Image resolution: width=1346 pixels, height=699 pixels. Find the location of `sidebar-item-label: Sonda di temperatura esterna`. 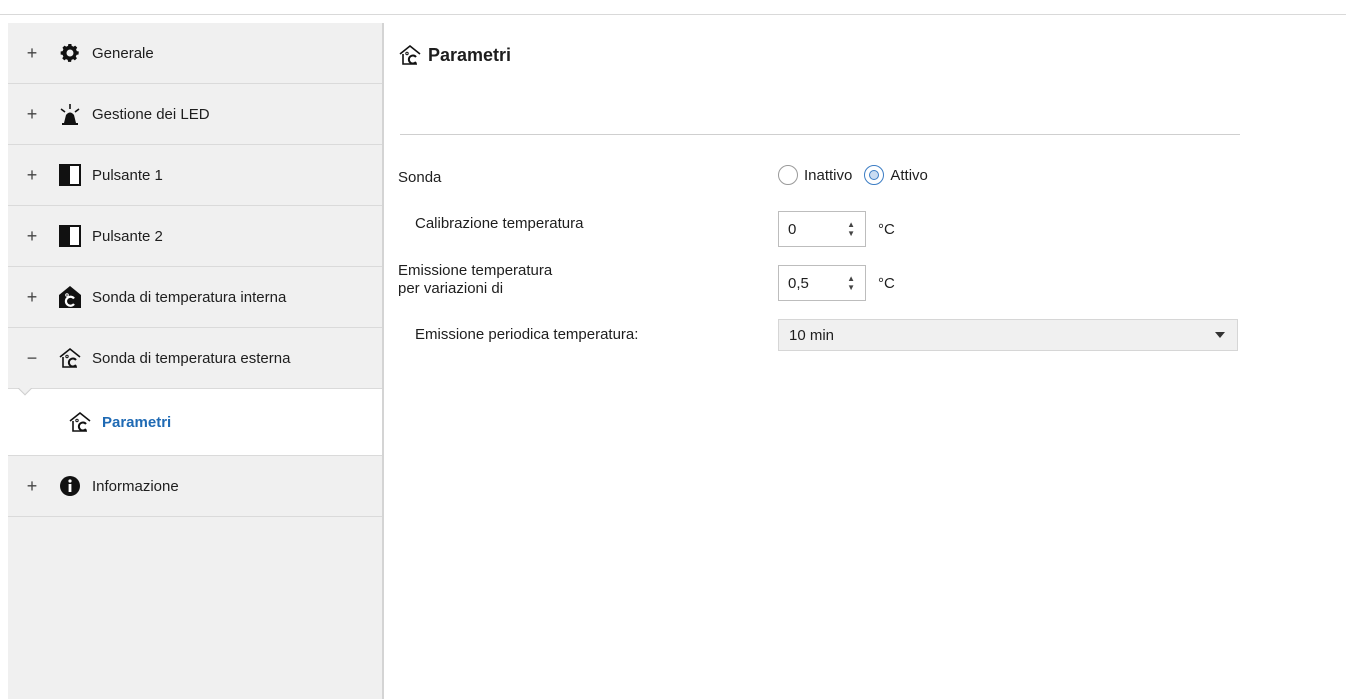

sidebar-item-label: Sonda di temperatura esterna is located at coordinates (191, 358).